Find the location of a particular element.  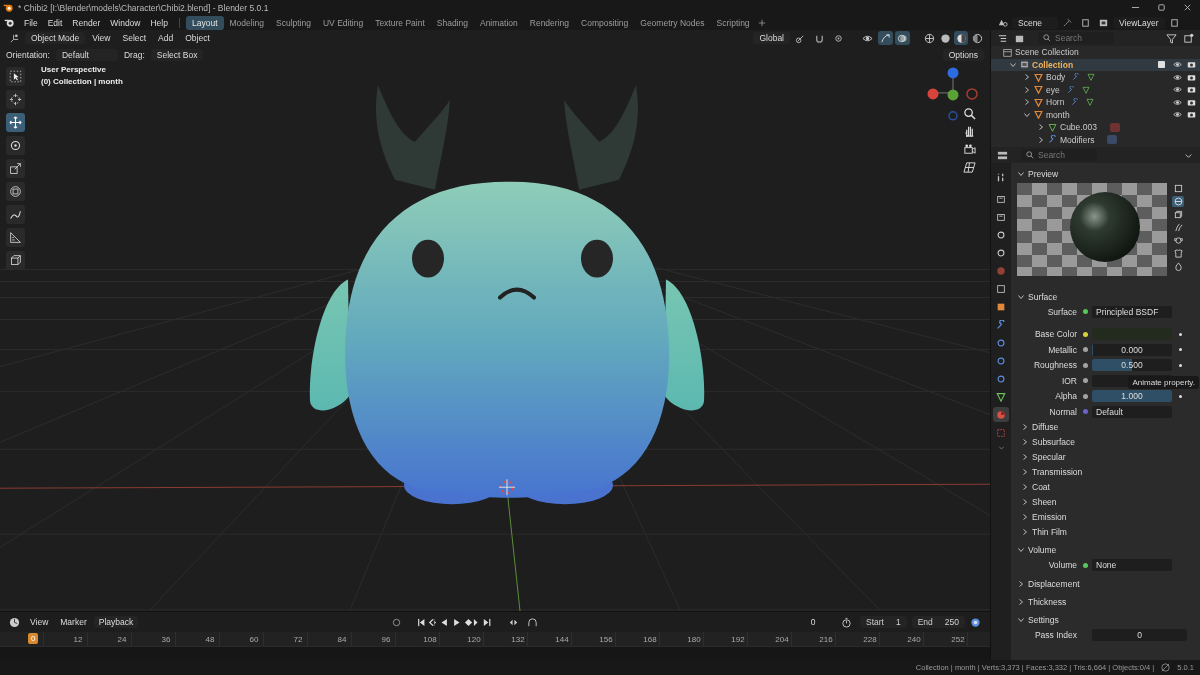

drag-label: Drag: is located at coordinates (134, 54).